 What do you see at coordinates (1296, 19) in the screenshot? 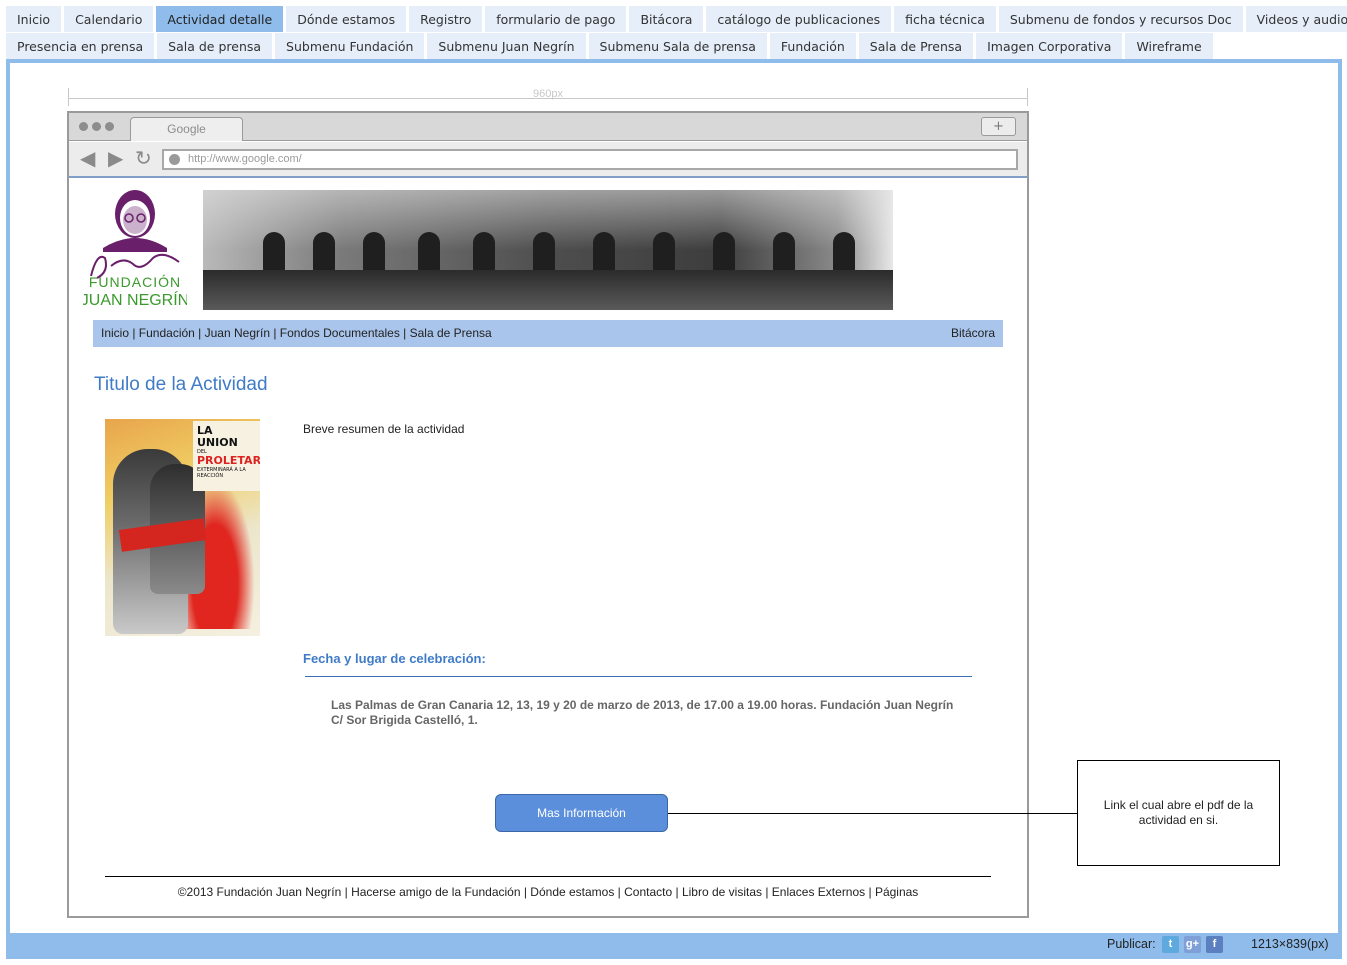
I see `tab-videos-audios: Videos y audios` at bounding box center [1296, 19].